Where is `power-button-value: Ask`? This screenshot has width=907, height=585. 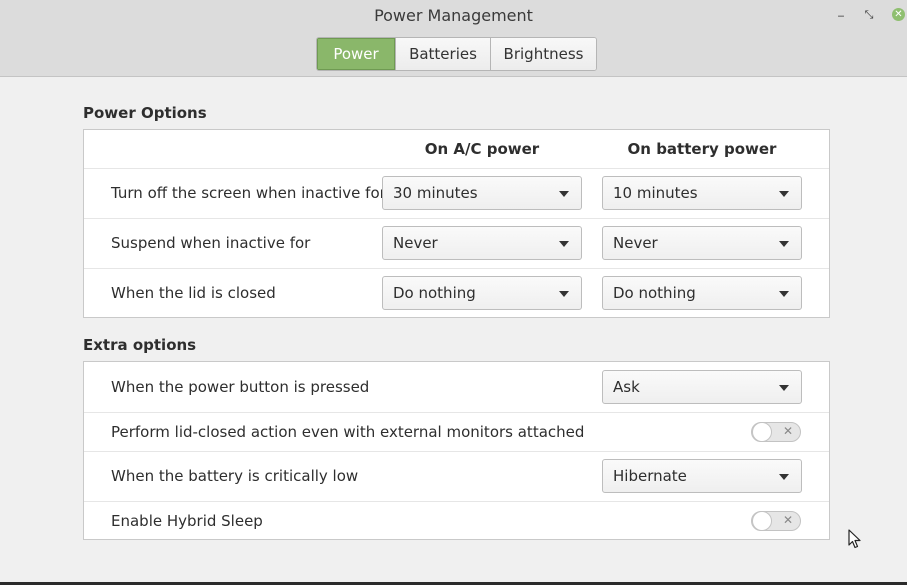 power-button-value: Ask is located at coordinates (626, 387).